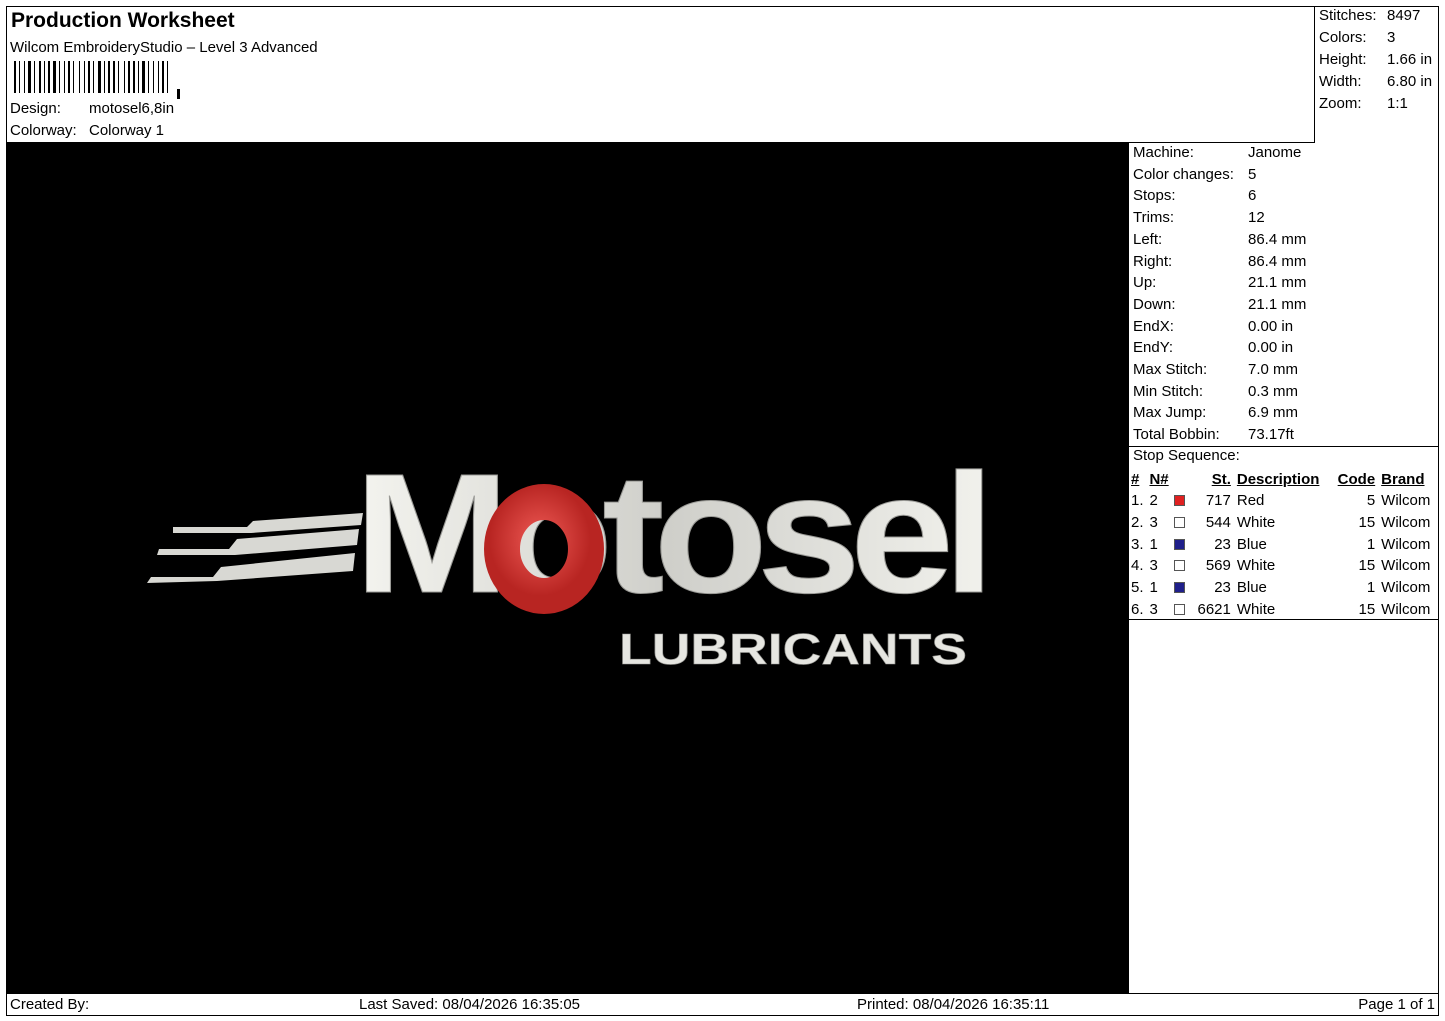  What do you see at coordinates (1153, 501) in the screenshot?
I see `cell-needle: 2` at bounding box center [1153, 501].